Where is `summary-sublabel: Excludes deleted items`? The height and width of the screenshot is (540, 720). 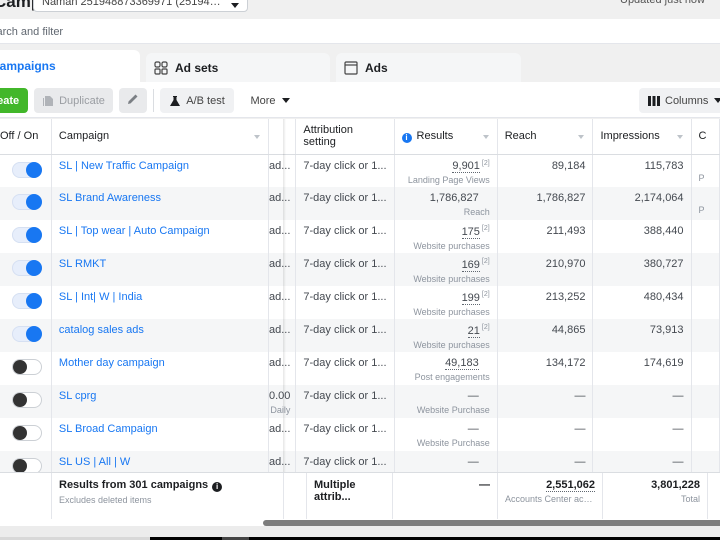
summary-sublabel: Excludes deleted items is located at coordinates (105, 500).